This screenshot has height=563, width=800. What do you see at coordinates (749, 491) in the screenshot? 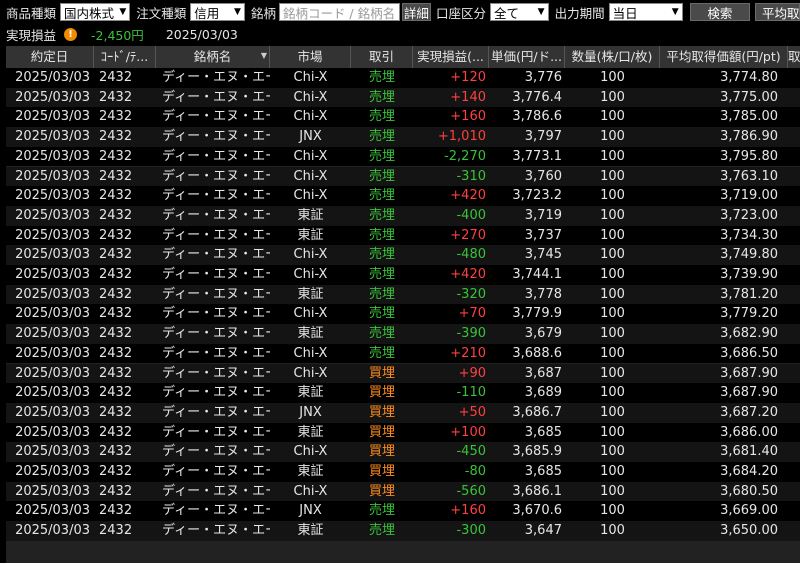
I see `cell-avg-cost: 3,680.50` at bounding box center [749, 491].